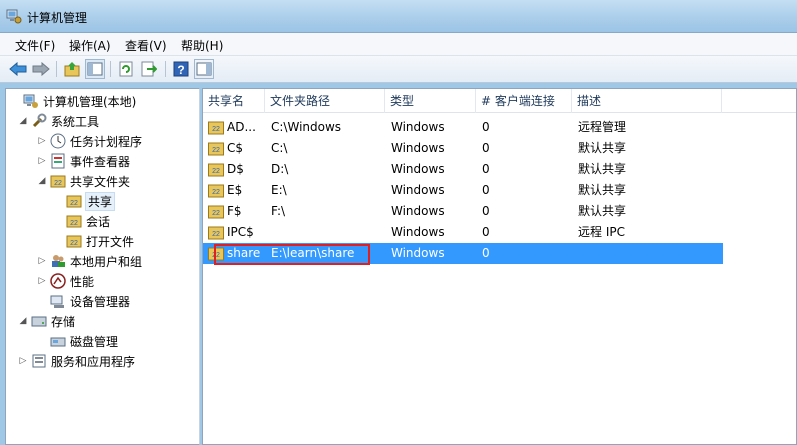  What do you see at coordinates (83, 181) in the screenshot?
I see `tree-item-shared-folders: ◢ 22 共享文件夹` at bounding box center [83, 181].